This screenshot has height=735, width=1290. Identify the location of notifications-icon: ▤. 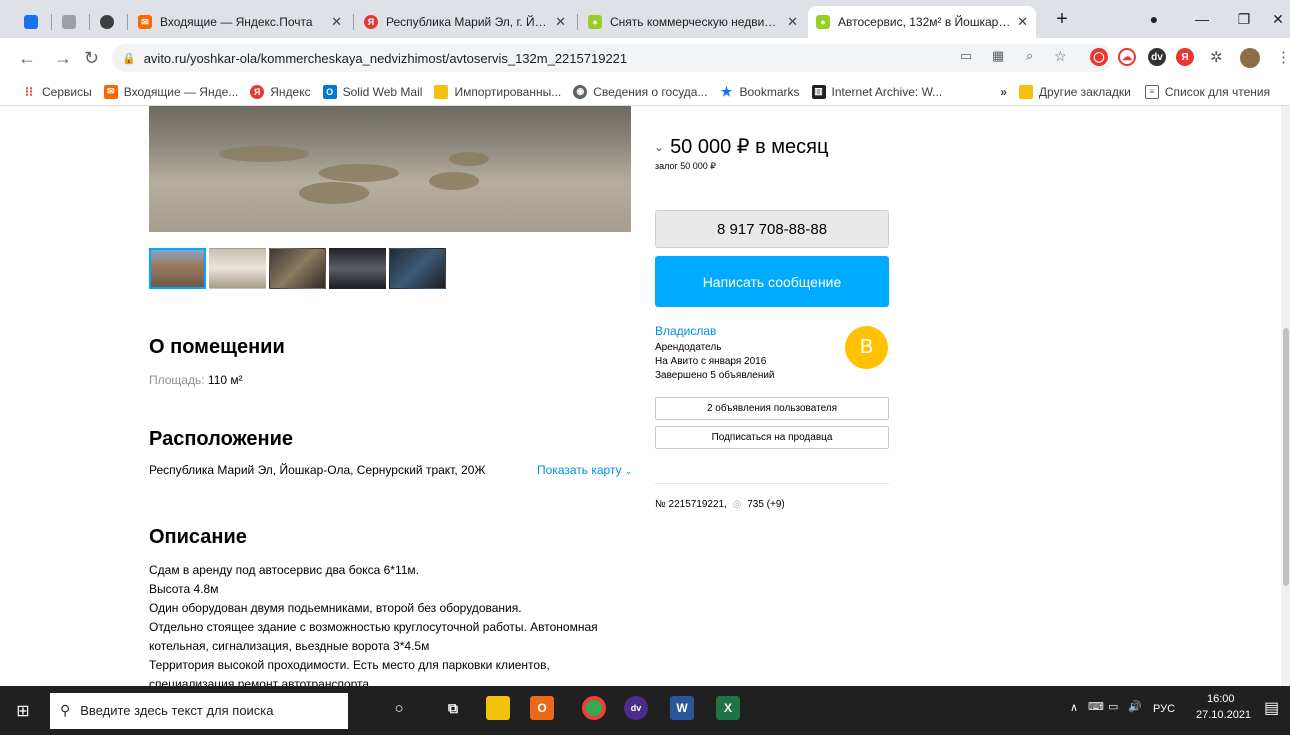
(1271, 708).